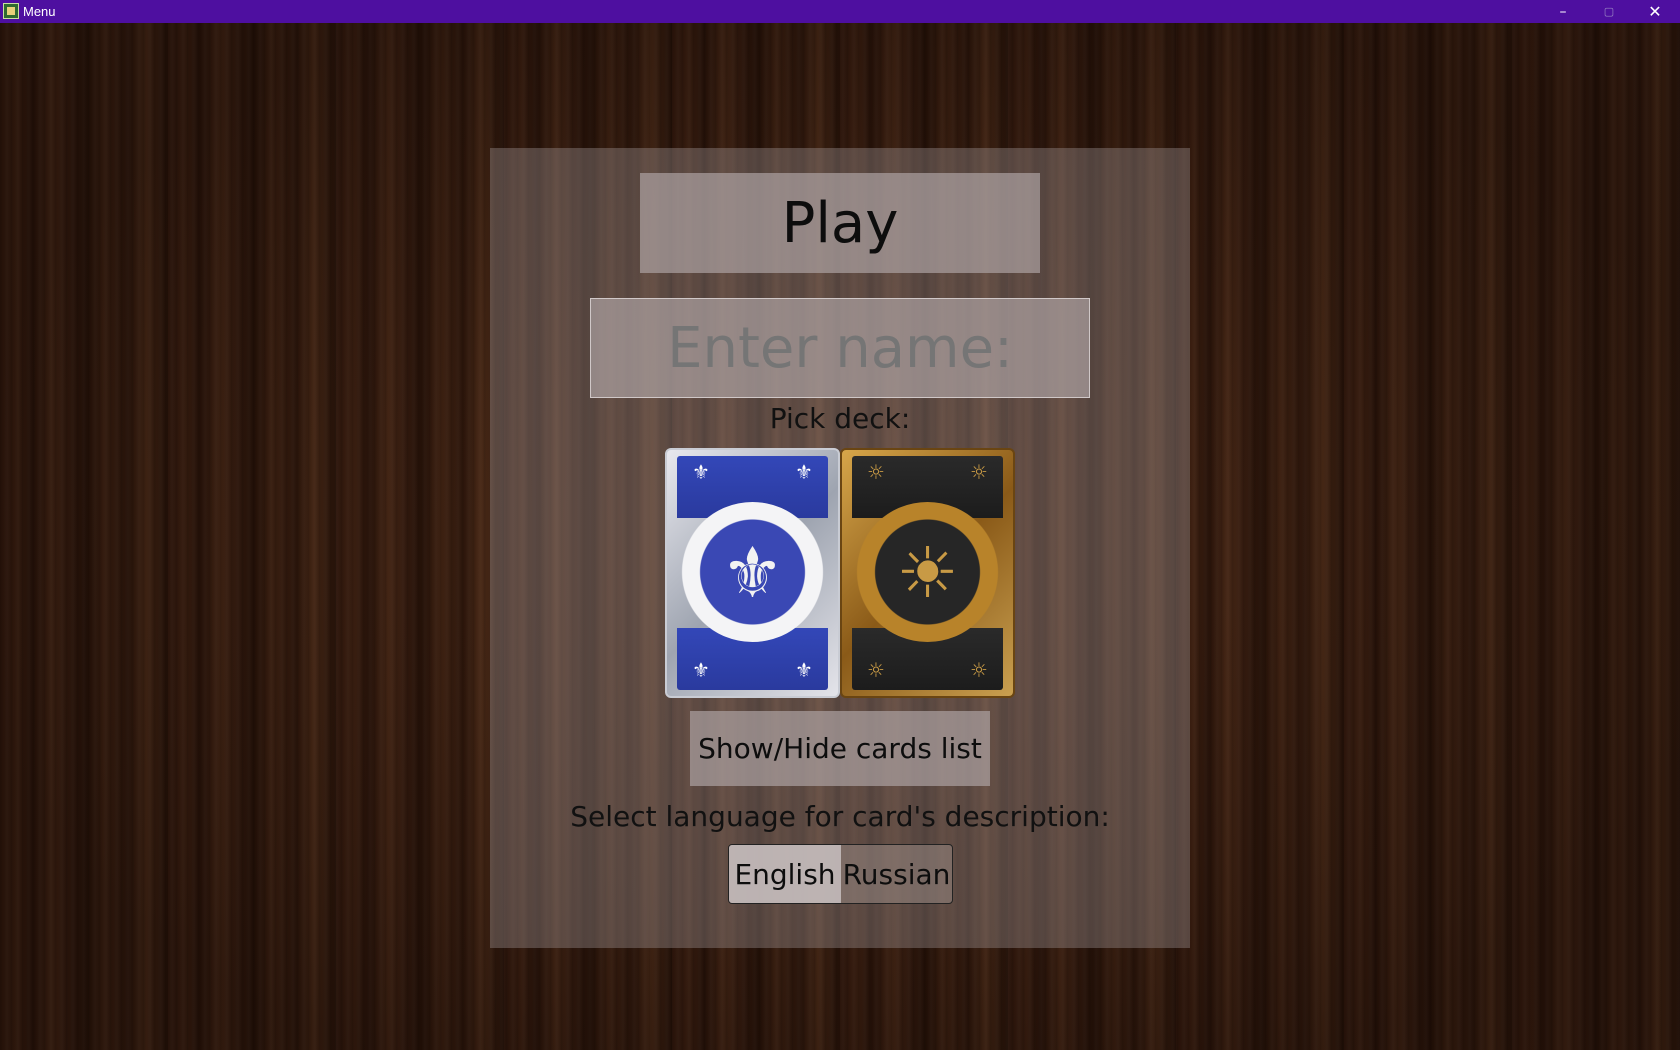 This screenshot has width=1680, height=1050. Describe the element at coordinates (840, 816) in the screenshot. I see `language-label: Select language for card's description:` at that location.